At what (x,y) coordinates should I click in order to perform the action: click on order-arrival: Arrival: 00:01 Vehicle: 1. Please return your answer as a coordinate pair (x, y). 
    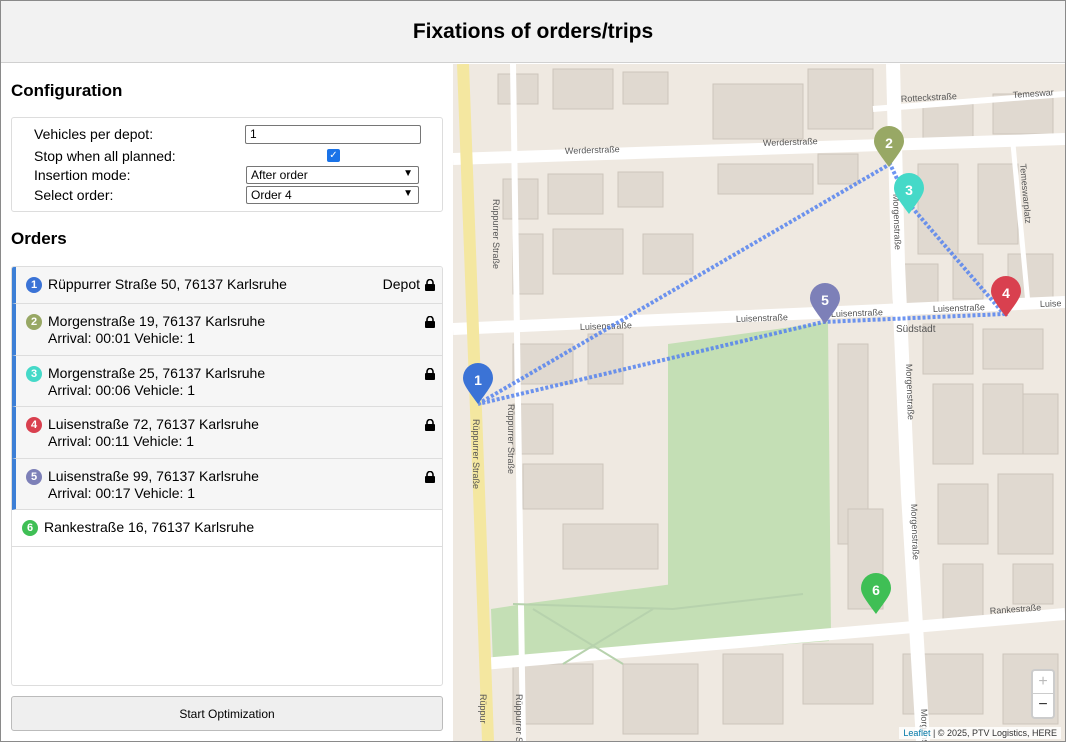
    Looking at the image, I should click on (122, 338).